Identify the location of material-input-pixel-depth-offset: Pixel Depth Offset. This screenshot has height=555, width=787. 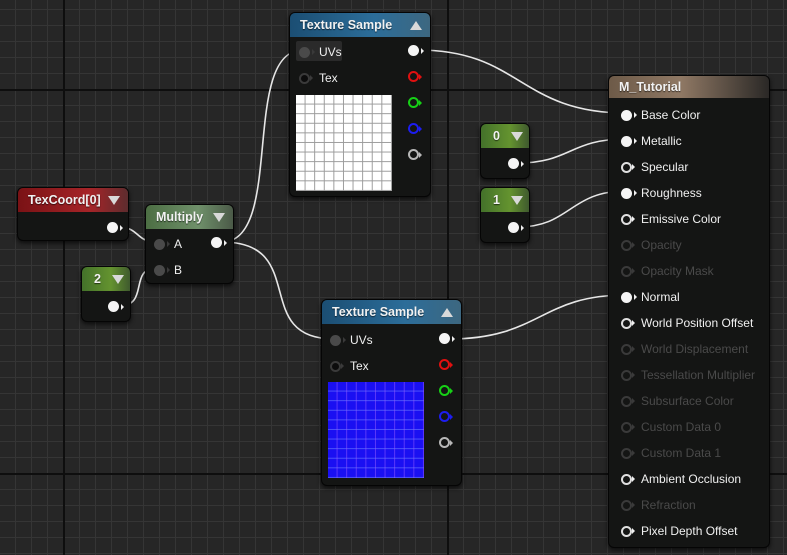
(679, 531).